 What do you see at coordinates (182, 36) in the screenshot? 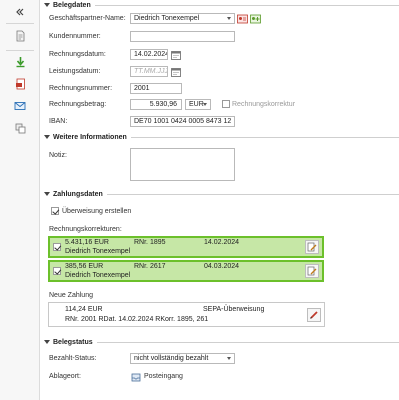
I see `kundennummer-input` at bounding box center [182, 36].